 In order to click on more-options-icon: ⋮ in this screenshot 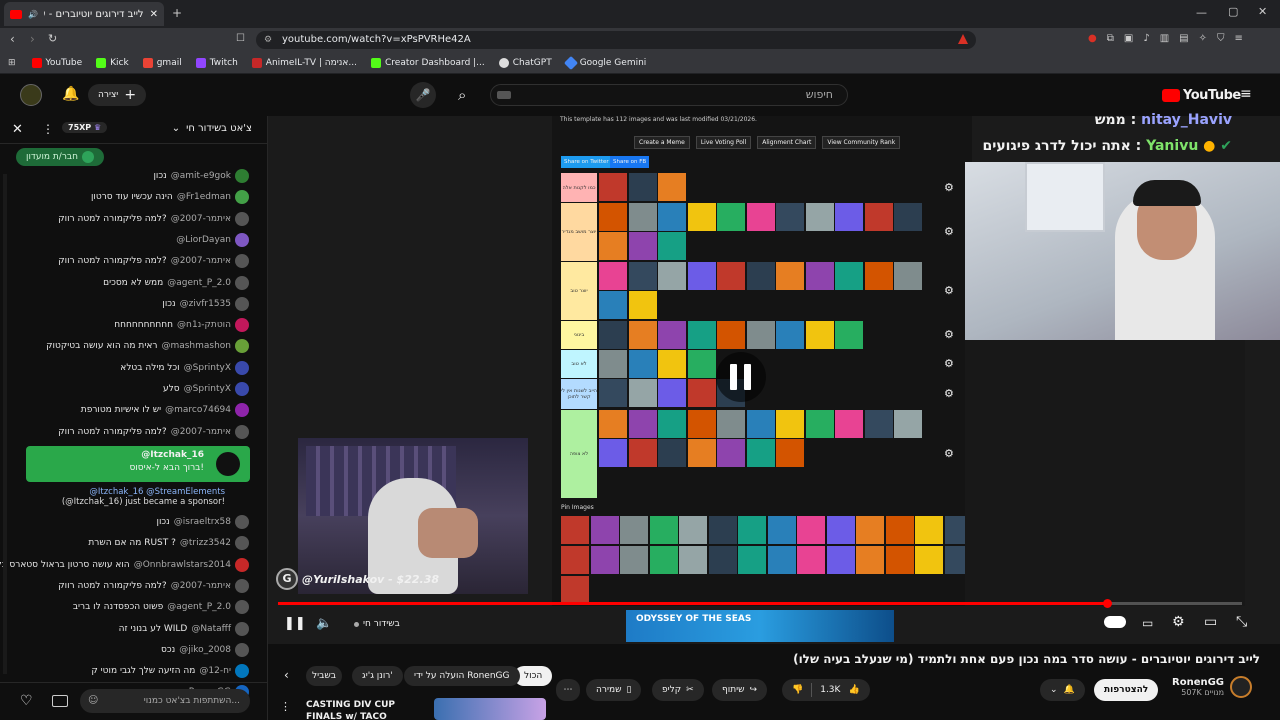, I will do `click(48, 129)`.